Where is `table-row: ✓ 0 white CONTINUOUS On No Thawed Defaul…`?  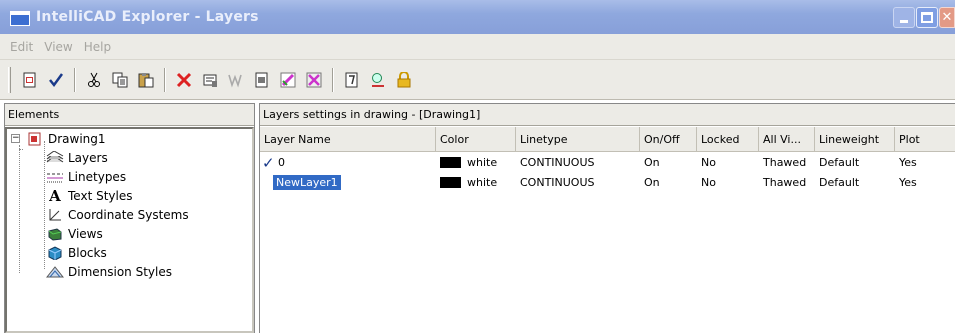 table-row: ✓ 0 white CONTINUOUS On No Thawed Defaul… is located at coordinates (607, 162).